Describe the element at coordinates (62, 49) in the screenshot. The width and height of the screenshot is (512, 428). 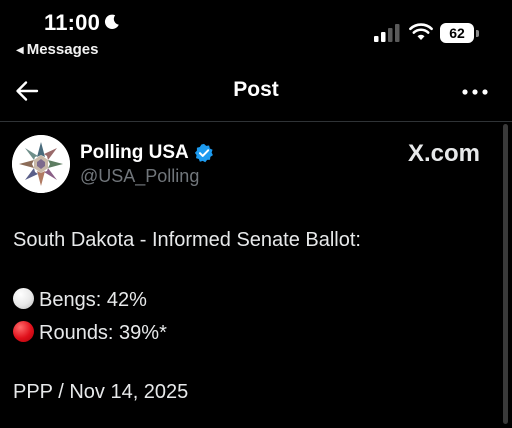
I see `back-app-label: Messages` at that location.